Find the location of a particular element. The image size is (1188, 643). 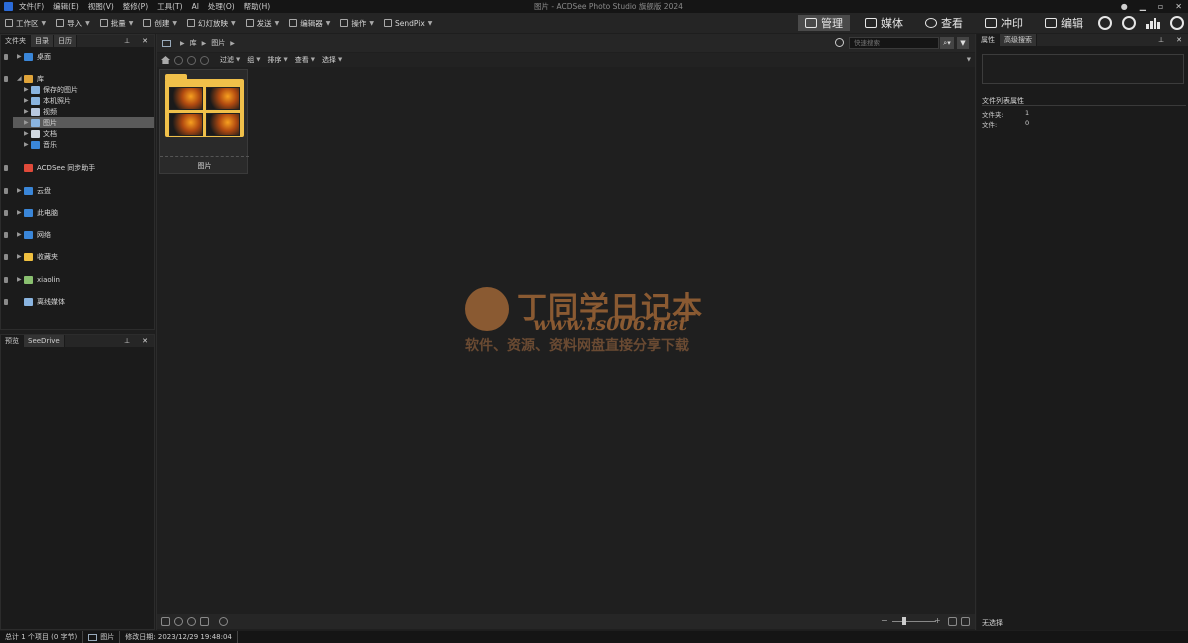

tab-catalog: 目录 is located at coordinates (42, 41).